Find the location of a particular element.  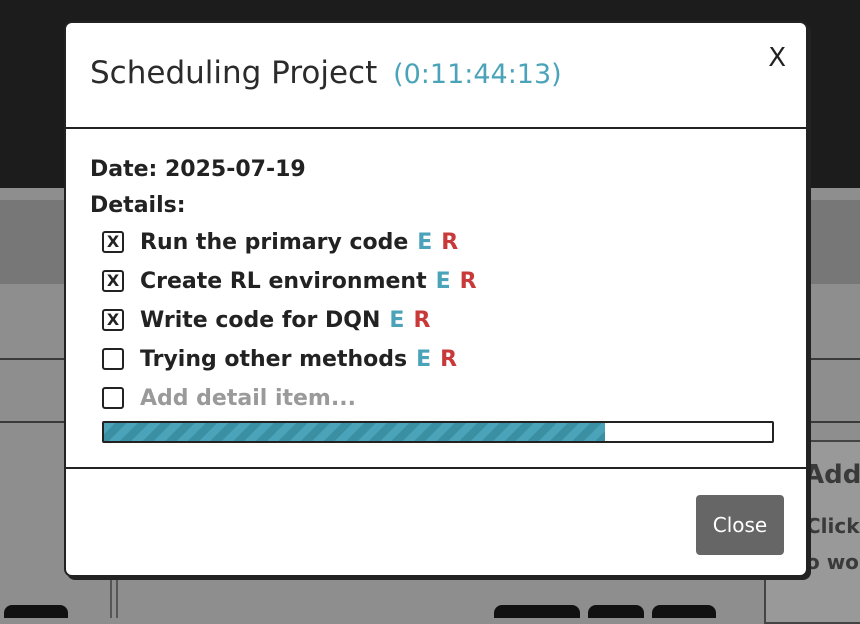

modal-title: Scheduling Project (0:11:44:13) is located at coordinates (326, 73).